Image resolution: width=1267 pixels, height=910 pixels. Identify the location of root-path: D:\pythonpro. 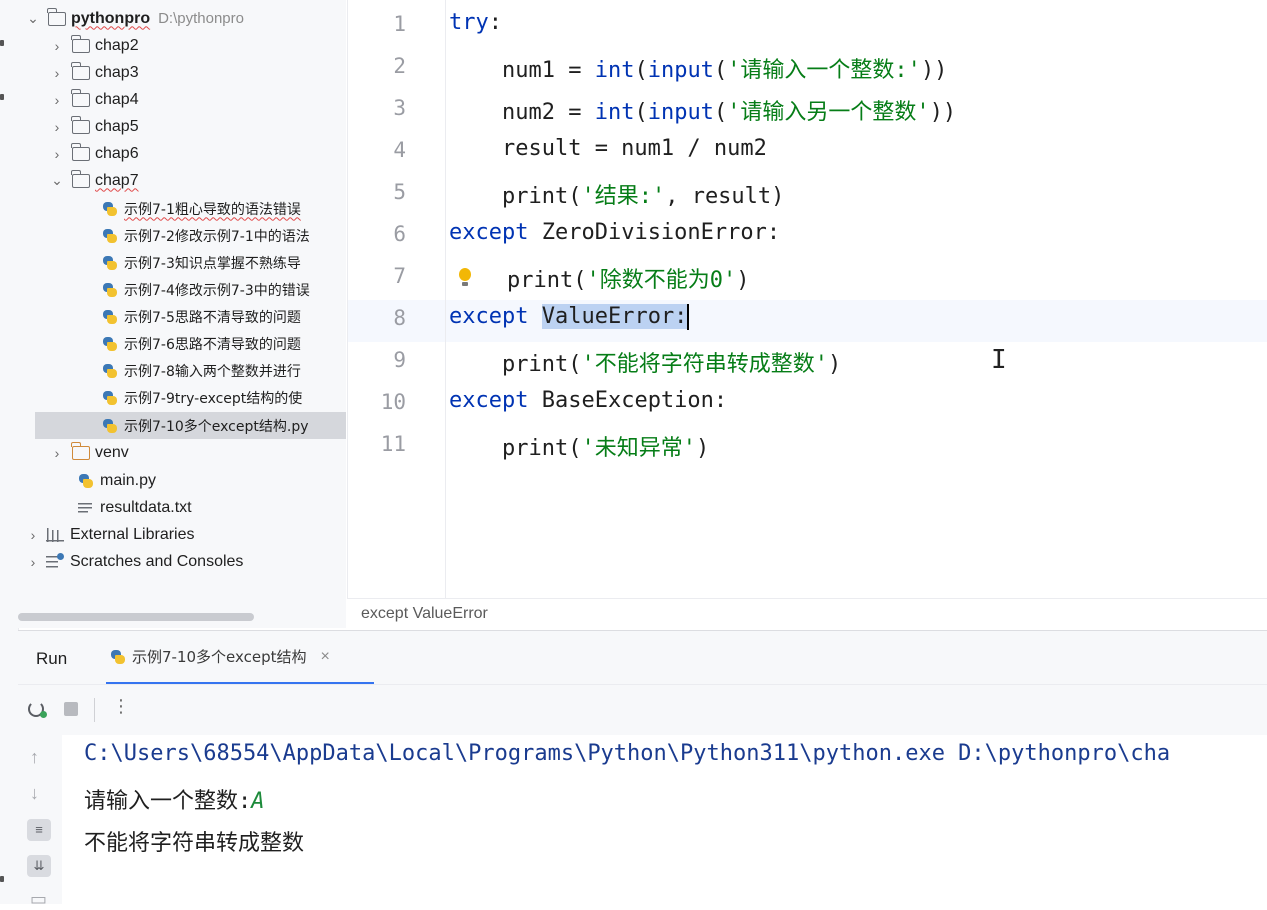
(201, 18).